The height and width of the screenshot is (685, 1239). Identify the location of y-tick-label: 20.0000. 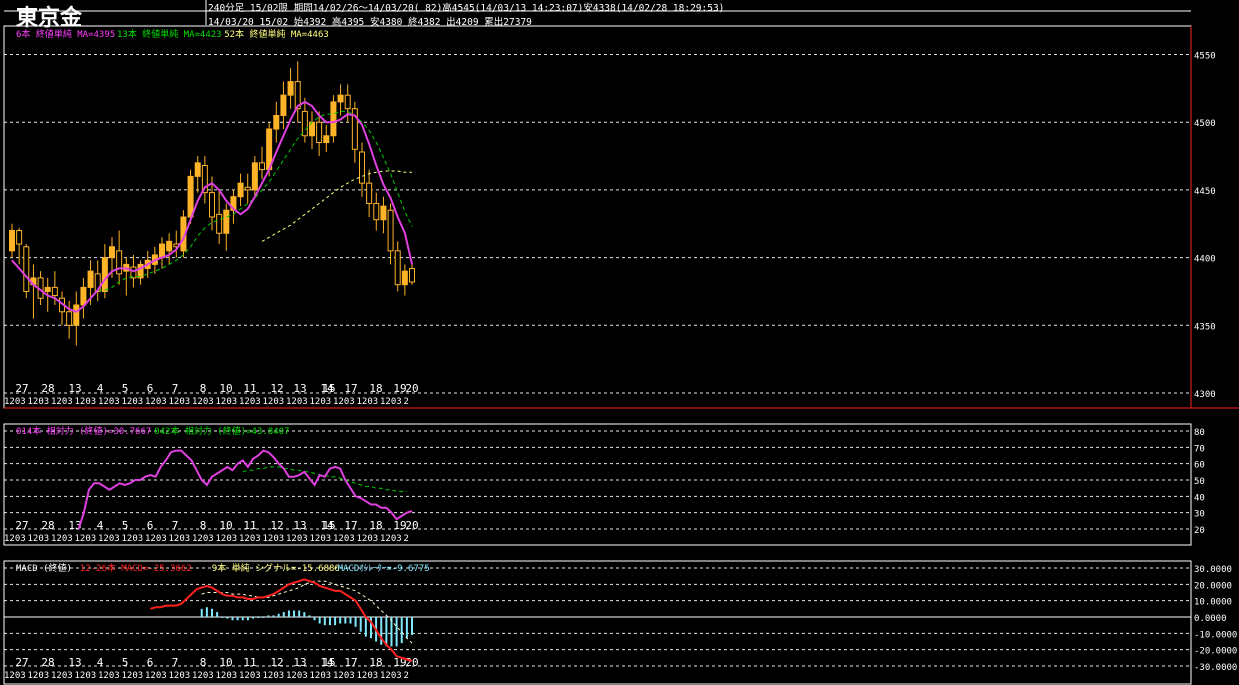
(1213, 586).